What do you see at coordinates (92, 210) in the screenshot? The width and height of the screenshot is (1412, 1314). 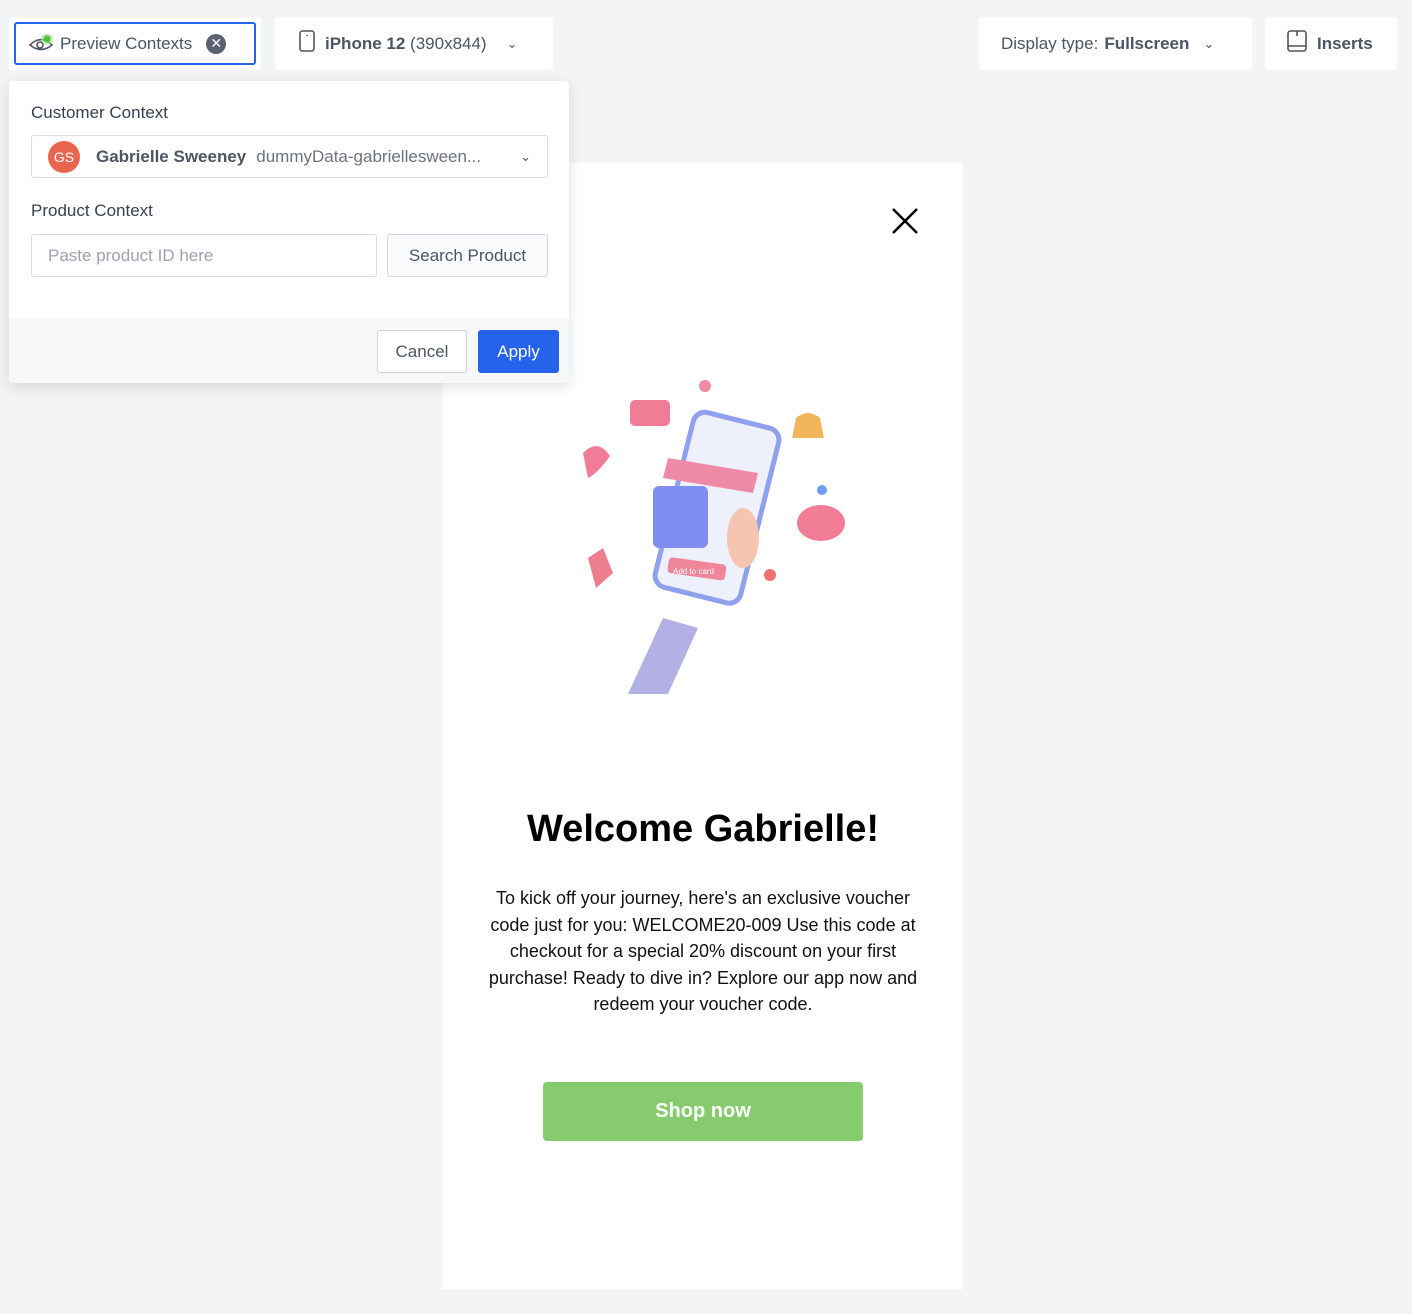 I see `product-context-label: Product Context` at bounding box center [92, 210].